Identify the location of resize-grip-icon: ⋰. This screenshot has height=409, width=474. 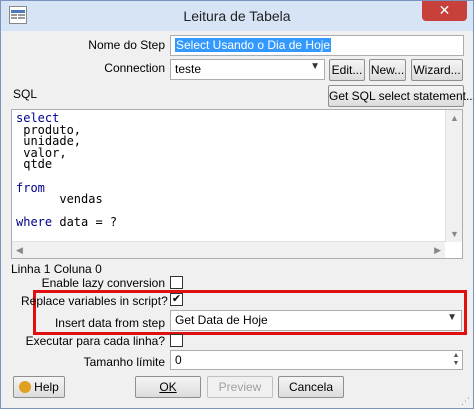
(466, 401).